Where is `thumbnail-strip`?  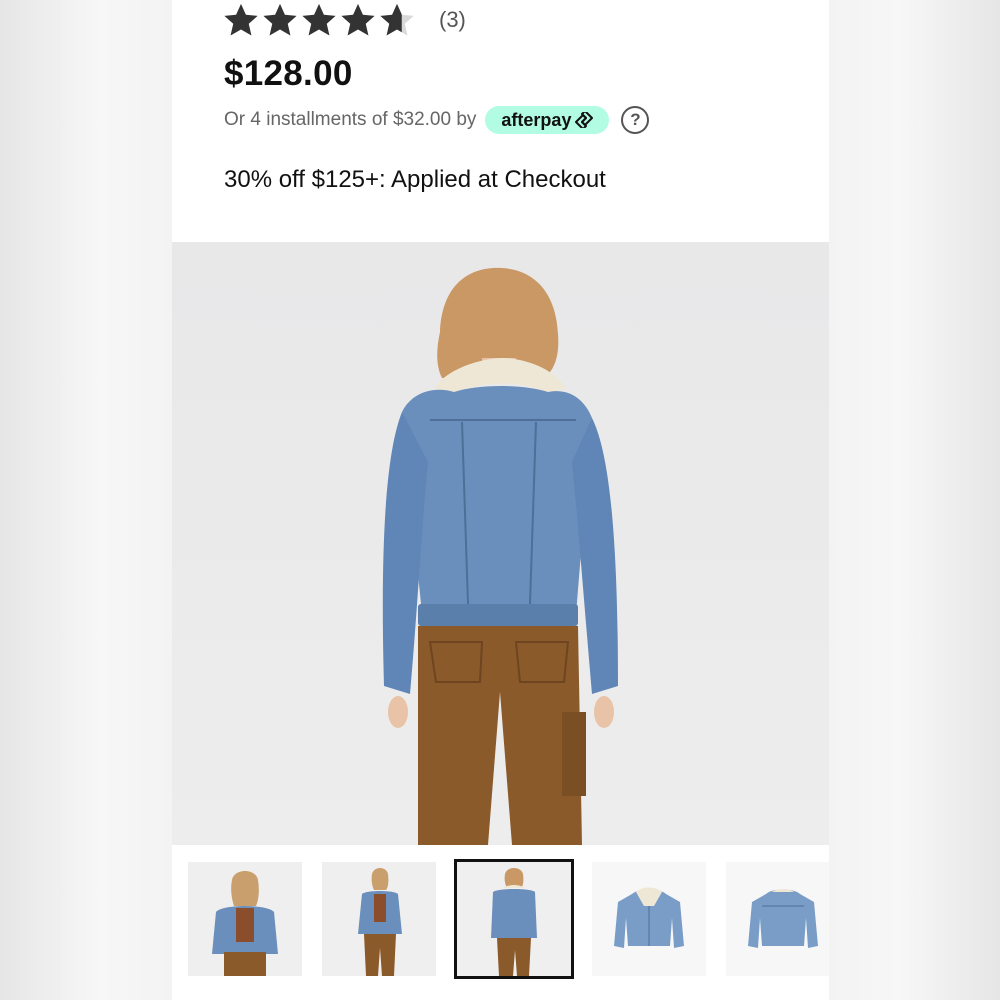
thumbnail-strip is located at coordinates (500, 922).